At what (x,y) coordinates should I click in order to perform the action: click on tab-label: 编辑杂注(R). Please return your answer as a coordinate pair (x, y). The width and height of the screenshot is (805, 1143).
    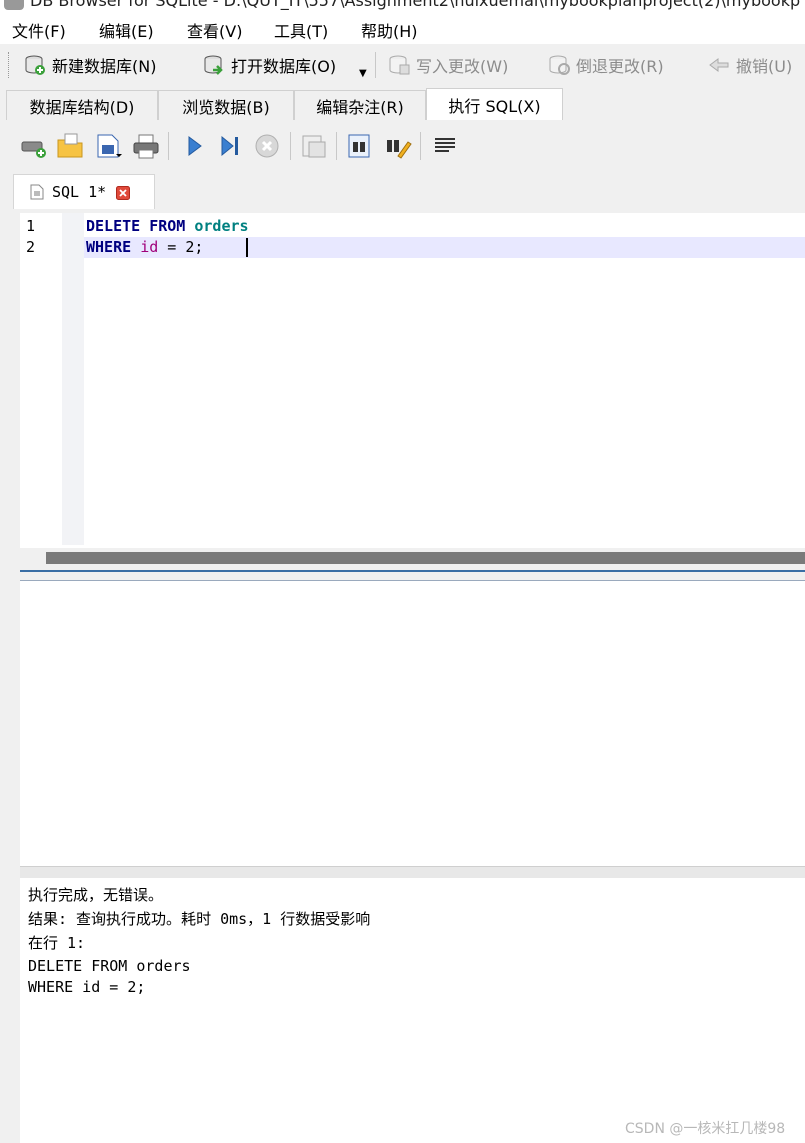
    Looking at the image, I should click on (360, 107).